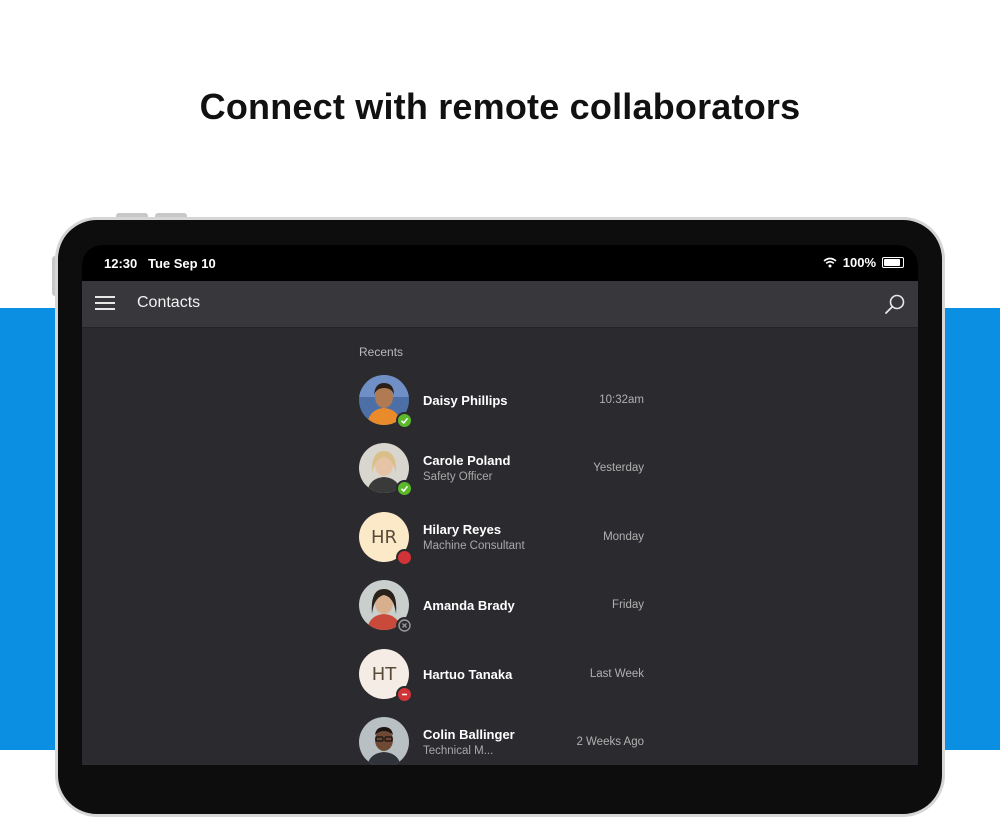 This screenshot has width=1000, height=817. What do you see at coordinates (467, 460) in the screenshot?
I see `contact-name: Carole Poland` at bounding box center [467, 460].